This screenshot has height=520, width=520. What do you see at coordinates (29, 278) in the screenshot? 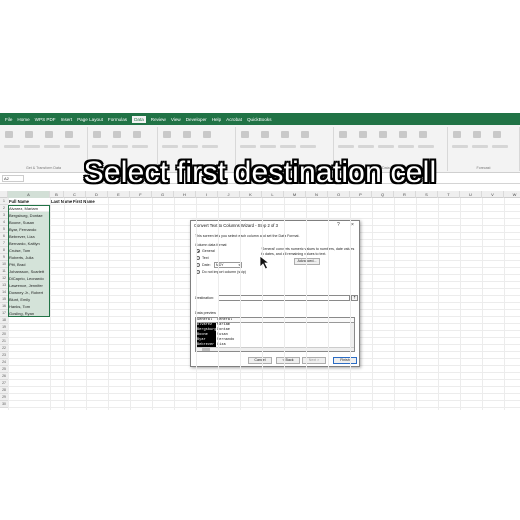
I see `name-cell: DiCaprio, Leonardo` at bounding box center [29, 278].